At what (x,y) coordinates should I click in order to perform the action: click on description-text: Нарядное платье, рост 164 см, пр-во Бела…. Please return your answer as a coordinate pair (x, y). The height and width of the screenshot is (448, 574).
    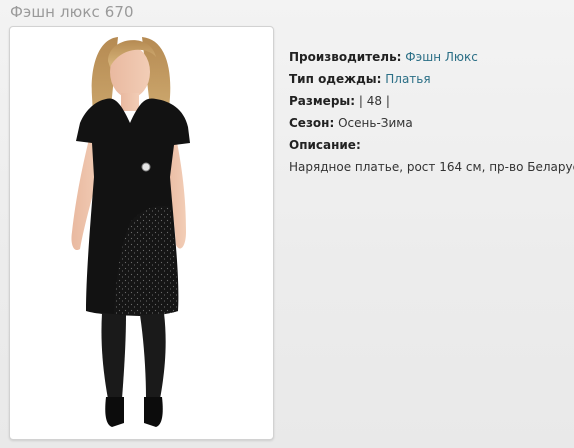
    Looking at the image, I should click on (431, 167).